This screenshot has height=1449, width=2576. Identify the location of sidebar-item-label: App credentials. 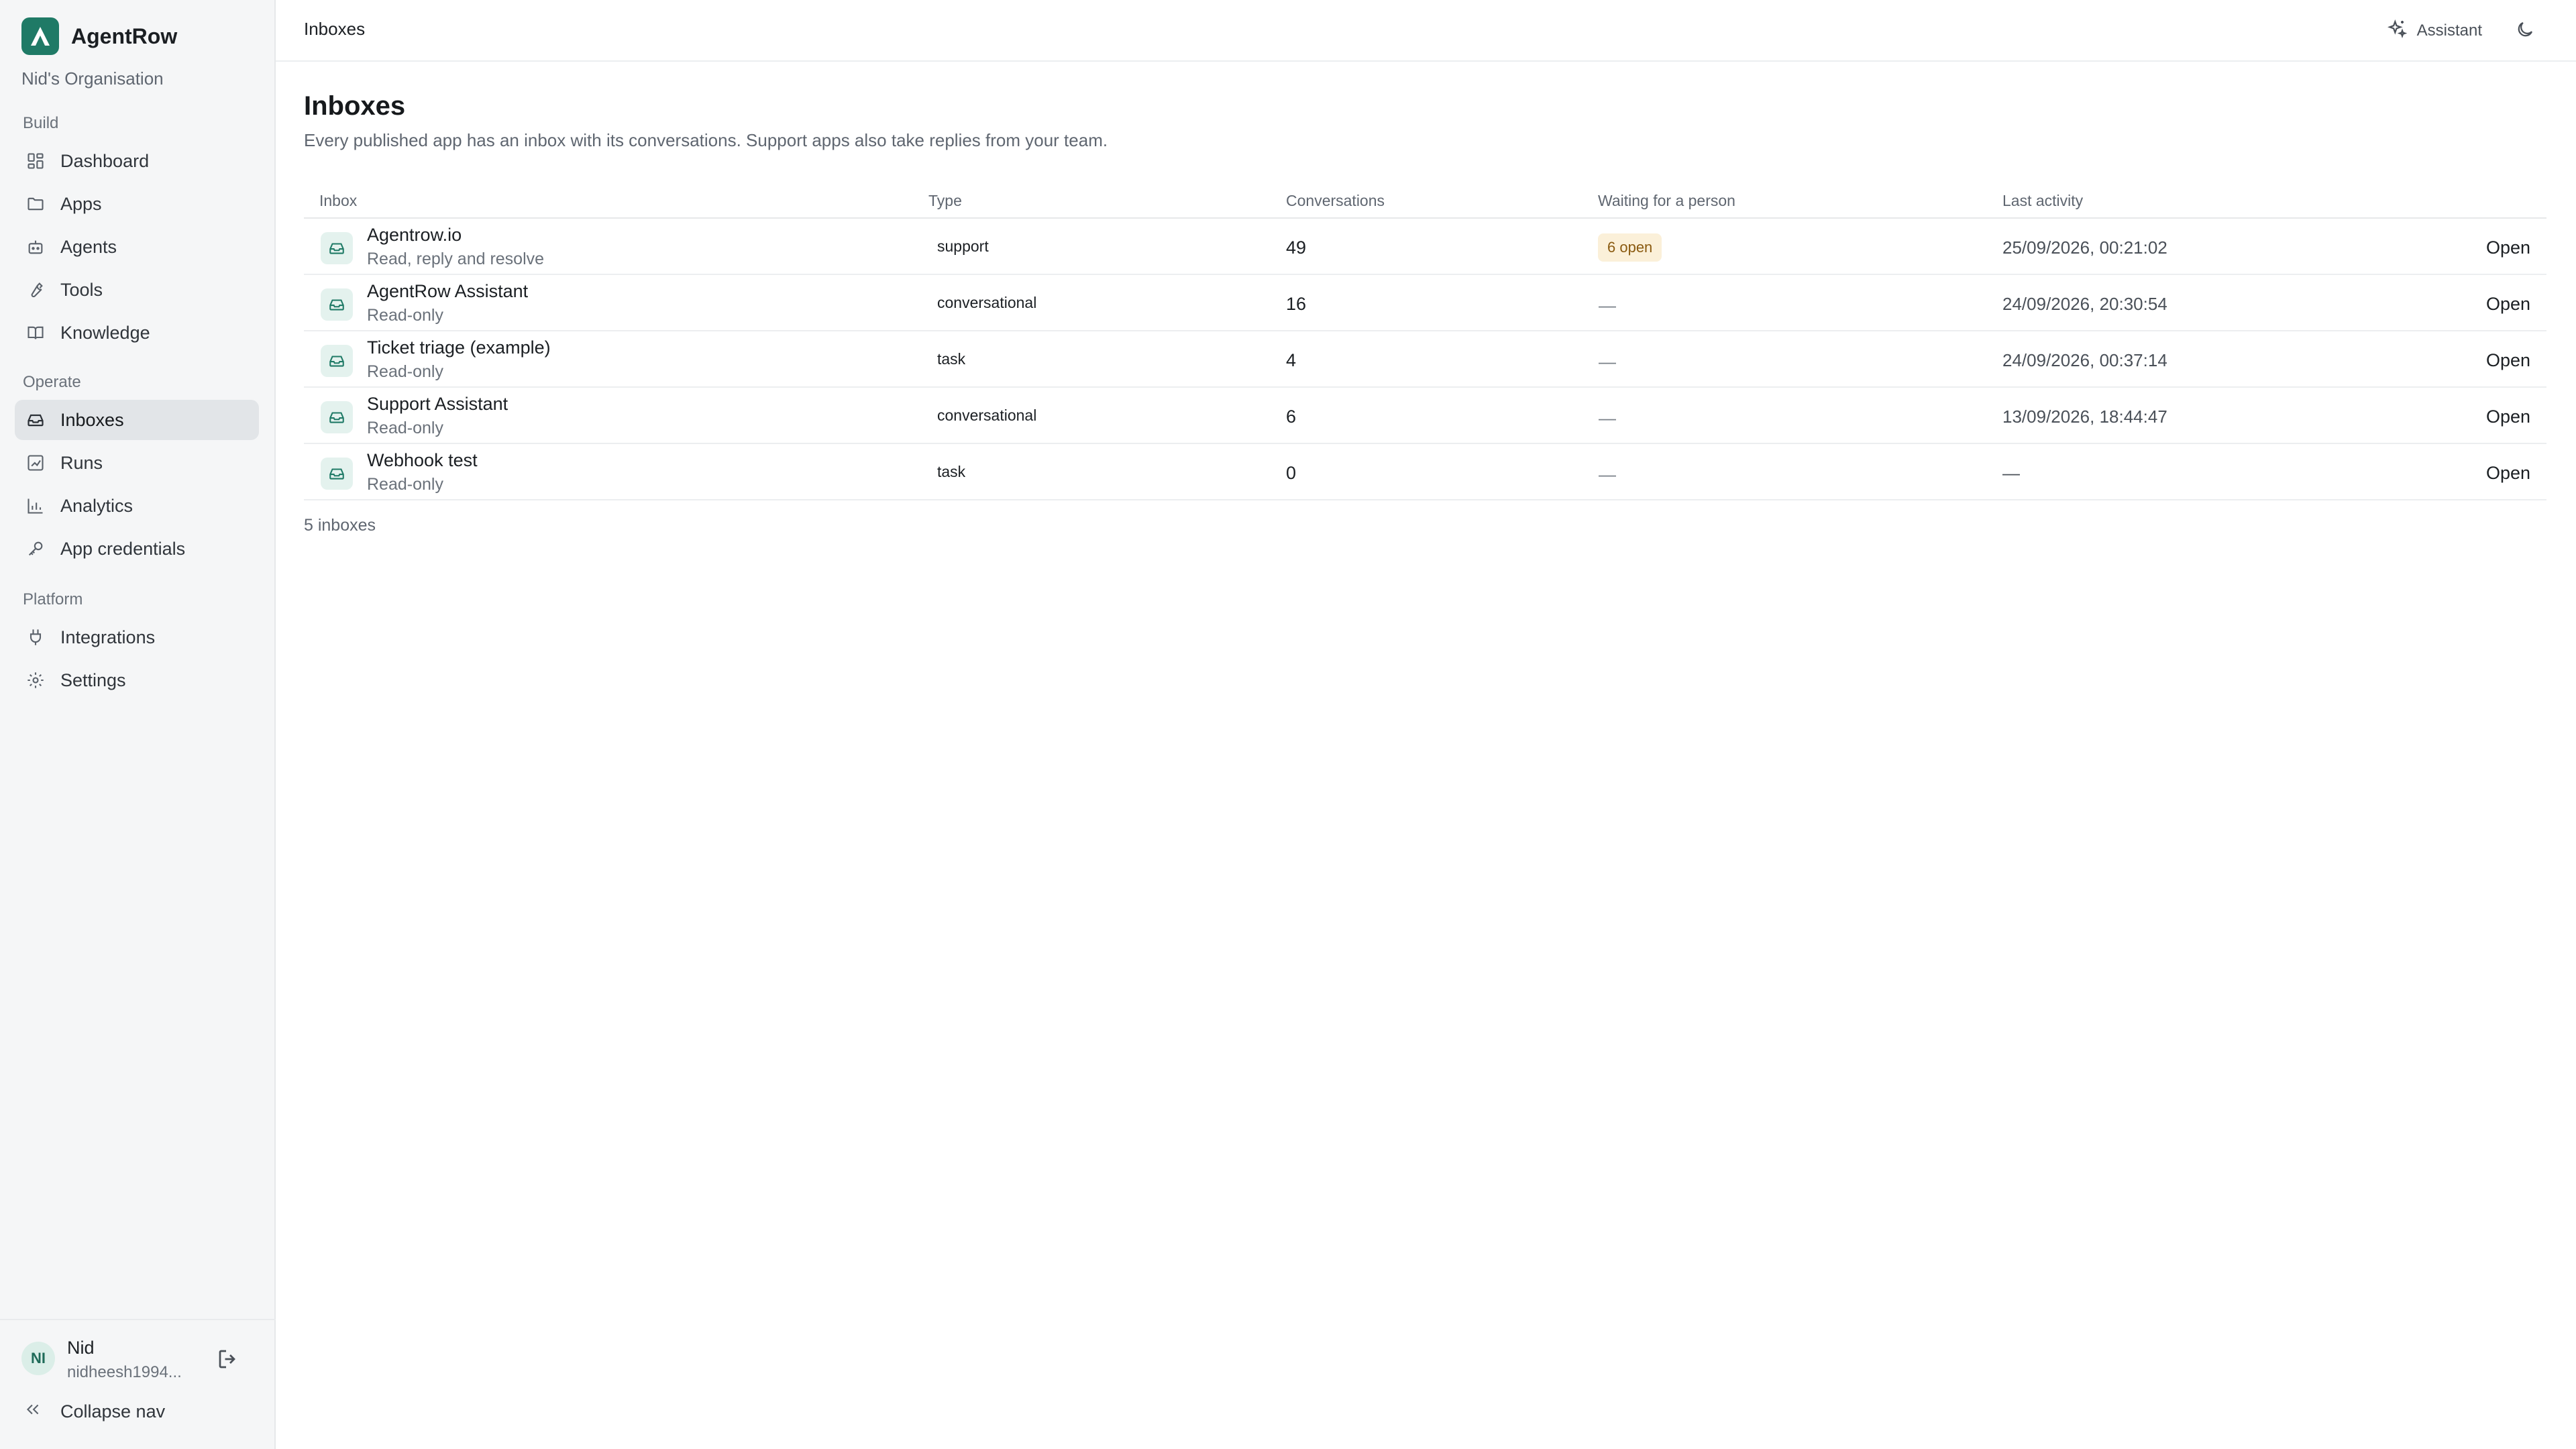
(123, 548).